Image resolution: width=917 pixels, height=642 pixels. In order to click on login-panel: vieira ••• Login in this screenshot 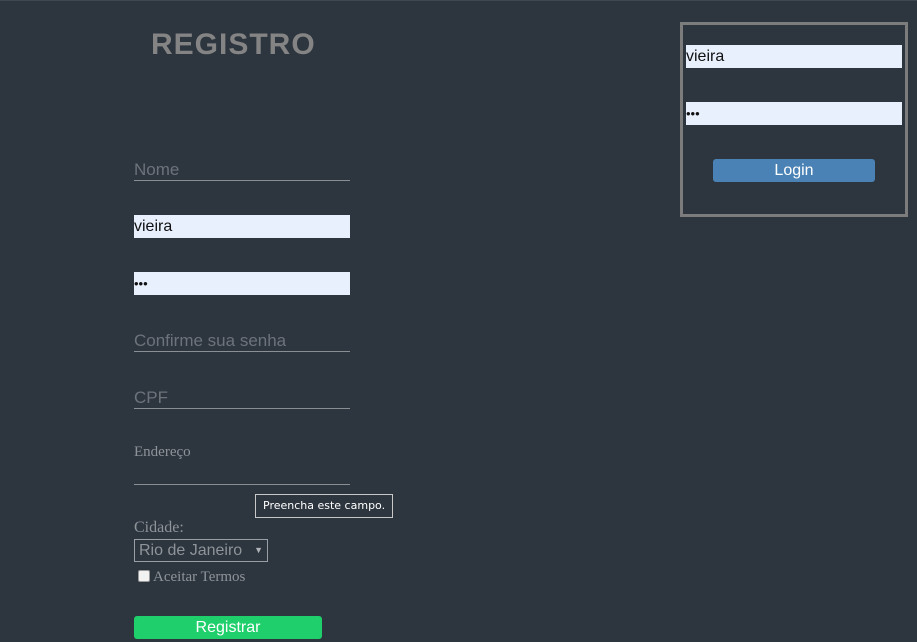, I will do `click(794, 119)`.